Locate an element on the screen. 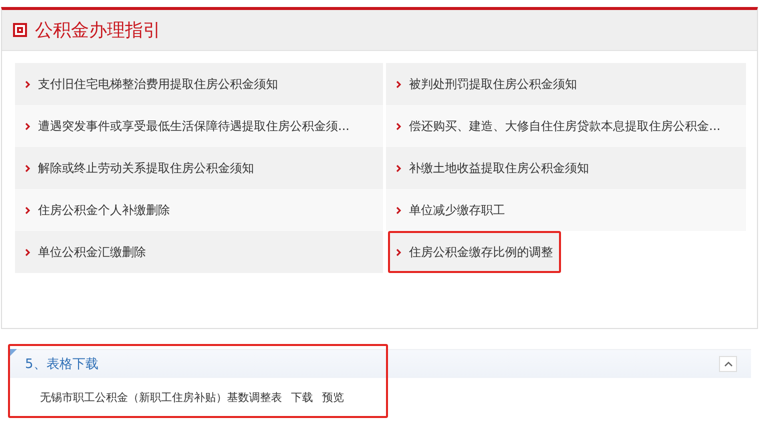 Image resolution: width=759 pixels, height=432 pixels. guide-link: 补缴土地收益提取住房公积金须知 is located at coordinates (566, 168).